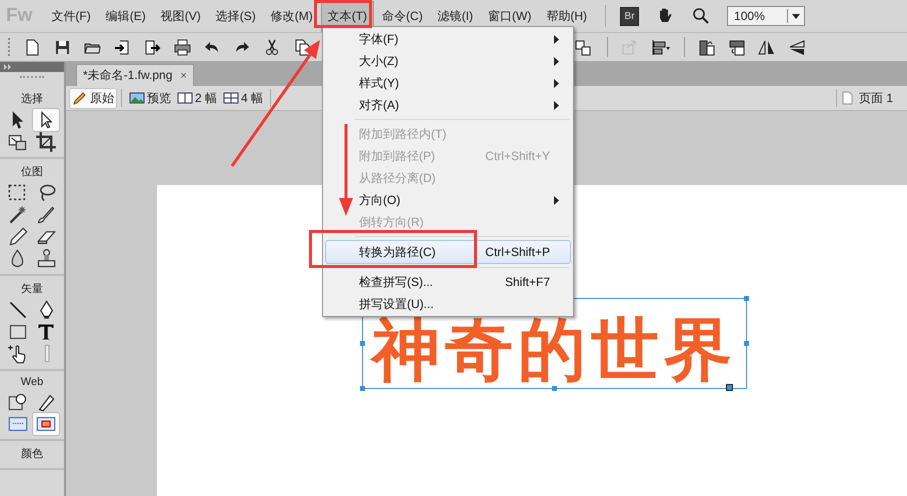  Describe the element at coordinates (292, 16) in the screenshot. I see `menu-item: 修改(M)` at that location.